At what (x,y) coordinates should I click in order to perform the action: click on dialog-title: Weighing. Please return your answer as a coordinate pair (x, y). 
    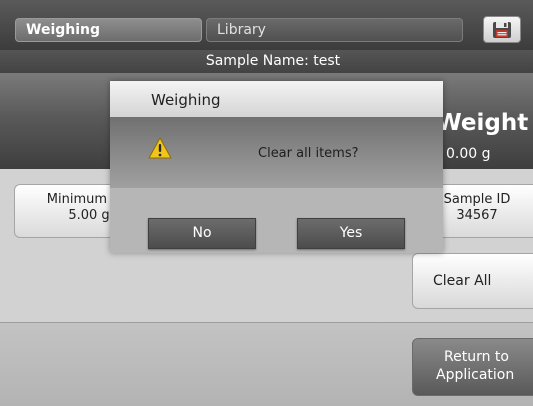
    Looking at the image, I should click on (276, 99).